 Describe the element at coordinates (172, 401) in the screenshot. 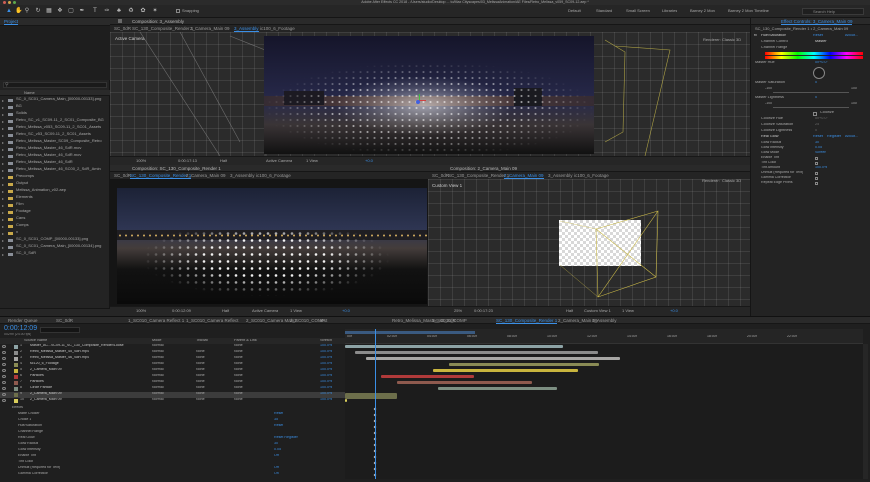

I see `timeline-layer-row: 10 2_Camera_Main 09 Normal None None 100.0%` at that location.